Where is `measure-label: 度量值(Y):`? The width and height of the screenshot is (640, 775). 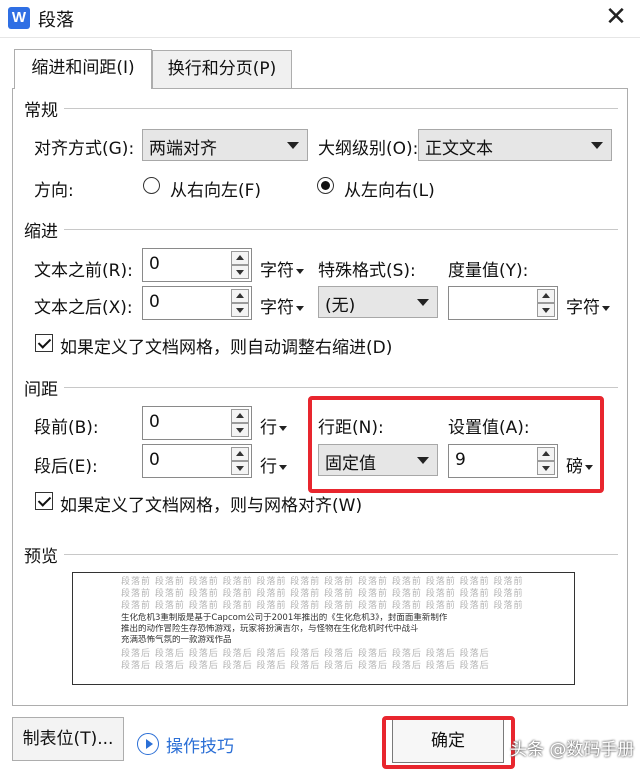
measure-label: 度量值(Y): is located at coordinates (488, 271).